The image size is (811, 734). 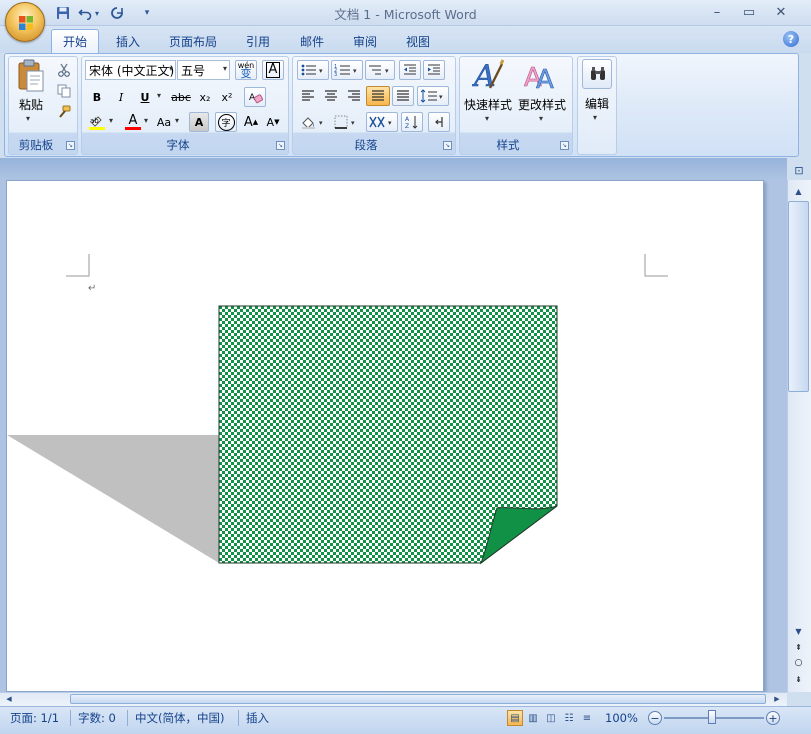 What do you see at coordinates (179, 718) in the screenshot?
I see `status-language: 中文(简体，中国)` at bounding box center [179, 718].